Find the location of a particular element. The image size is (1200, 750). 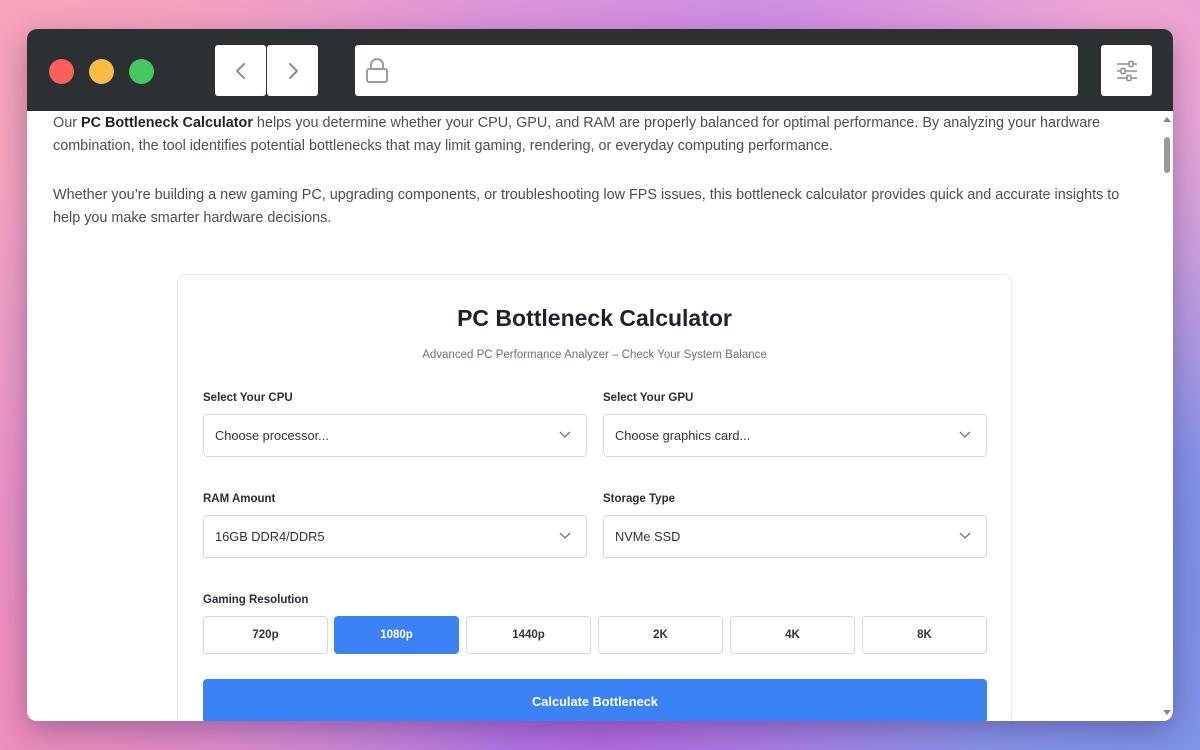

resolution-option-1440p: 1440p is located at coordinates (528, 635).